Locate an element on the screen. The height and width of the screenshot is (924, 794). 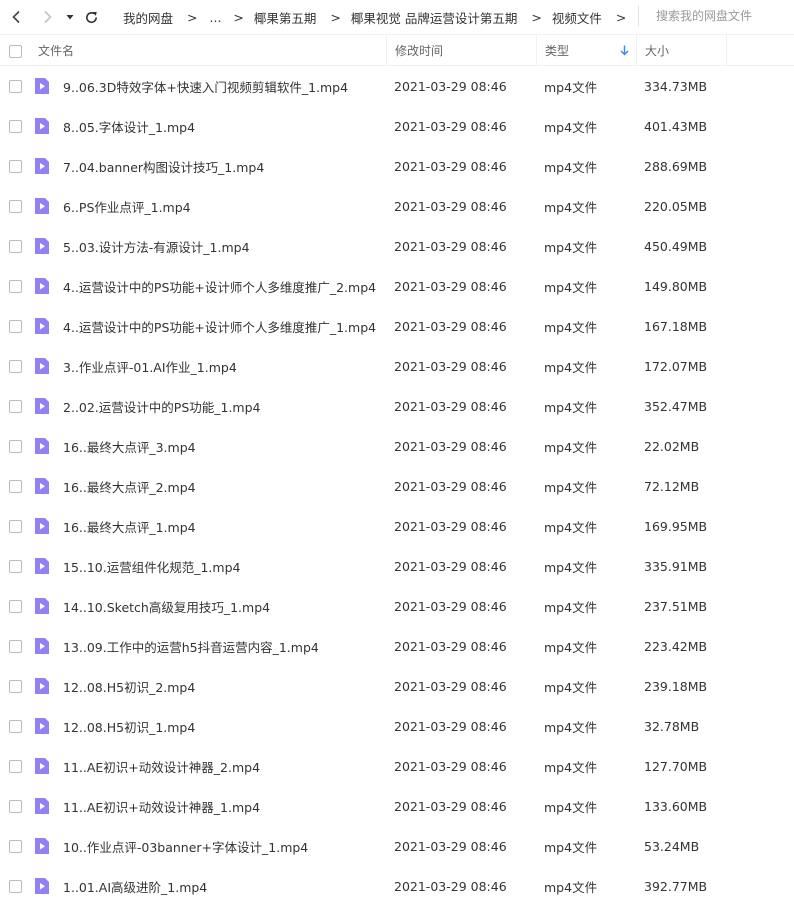
file-name: 7..04.banner构图设计技巧_1.mp4 is located at coordinates (163, 166).